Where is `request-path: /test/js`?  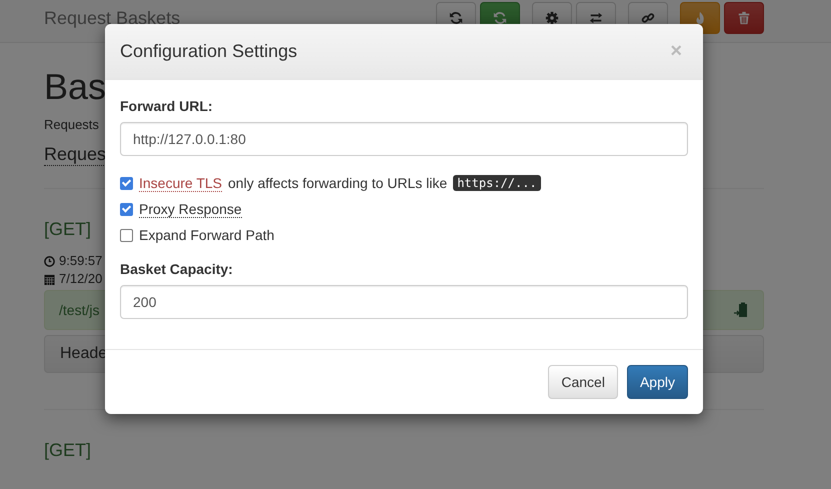 request-path: /test/js is located at coordinates (79, 310).